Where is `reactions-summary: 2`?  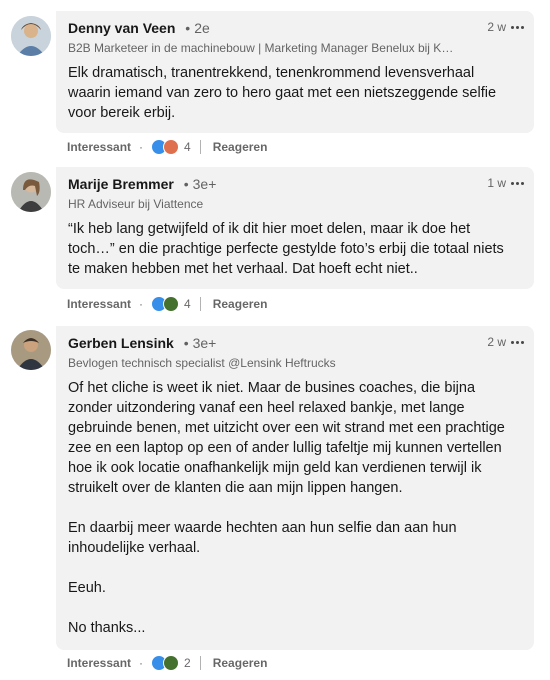
reactions-summary: 2 is located at coordinates (171, 663).